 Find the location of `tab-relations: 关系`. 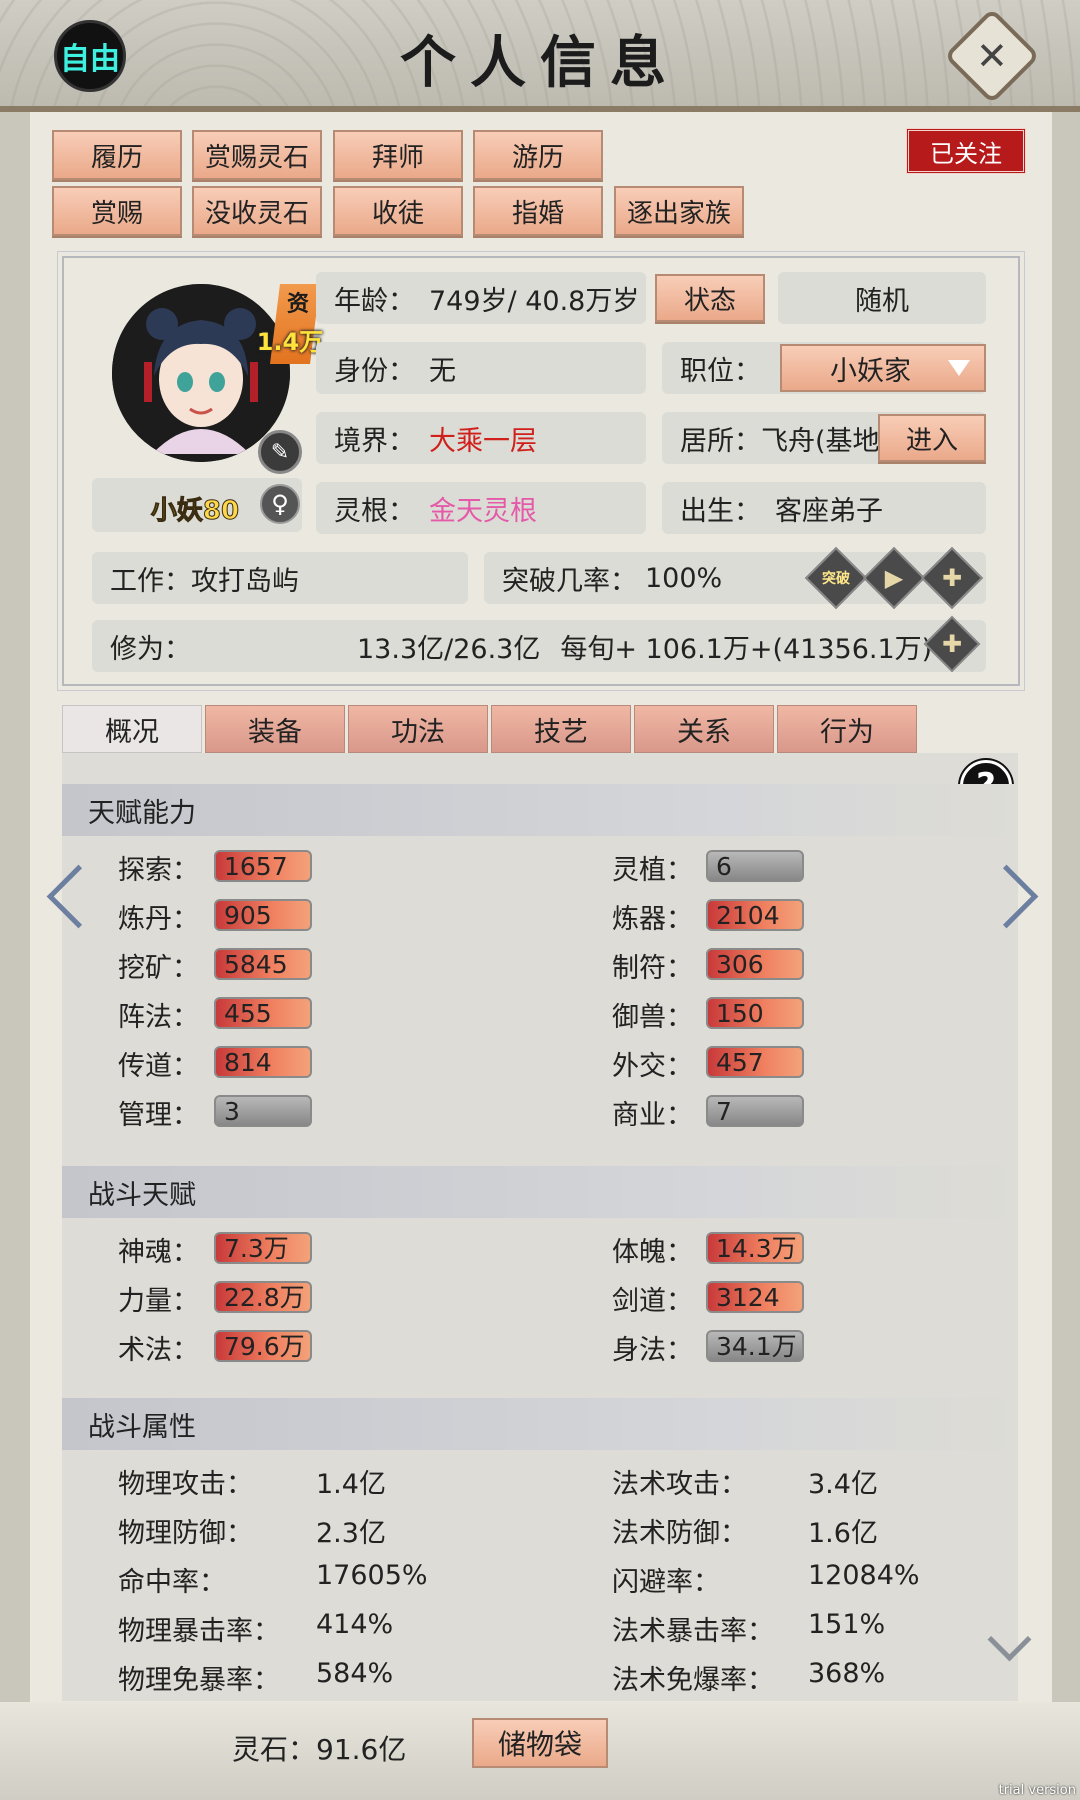

tab-relations: 关系 is located at coordinates (704, 729).